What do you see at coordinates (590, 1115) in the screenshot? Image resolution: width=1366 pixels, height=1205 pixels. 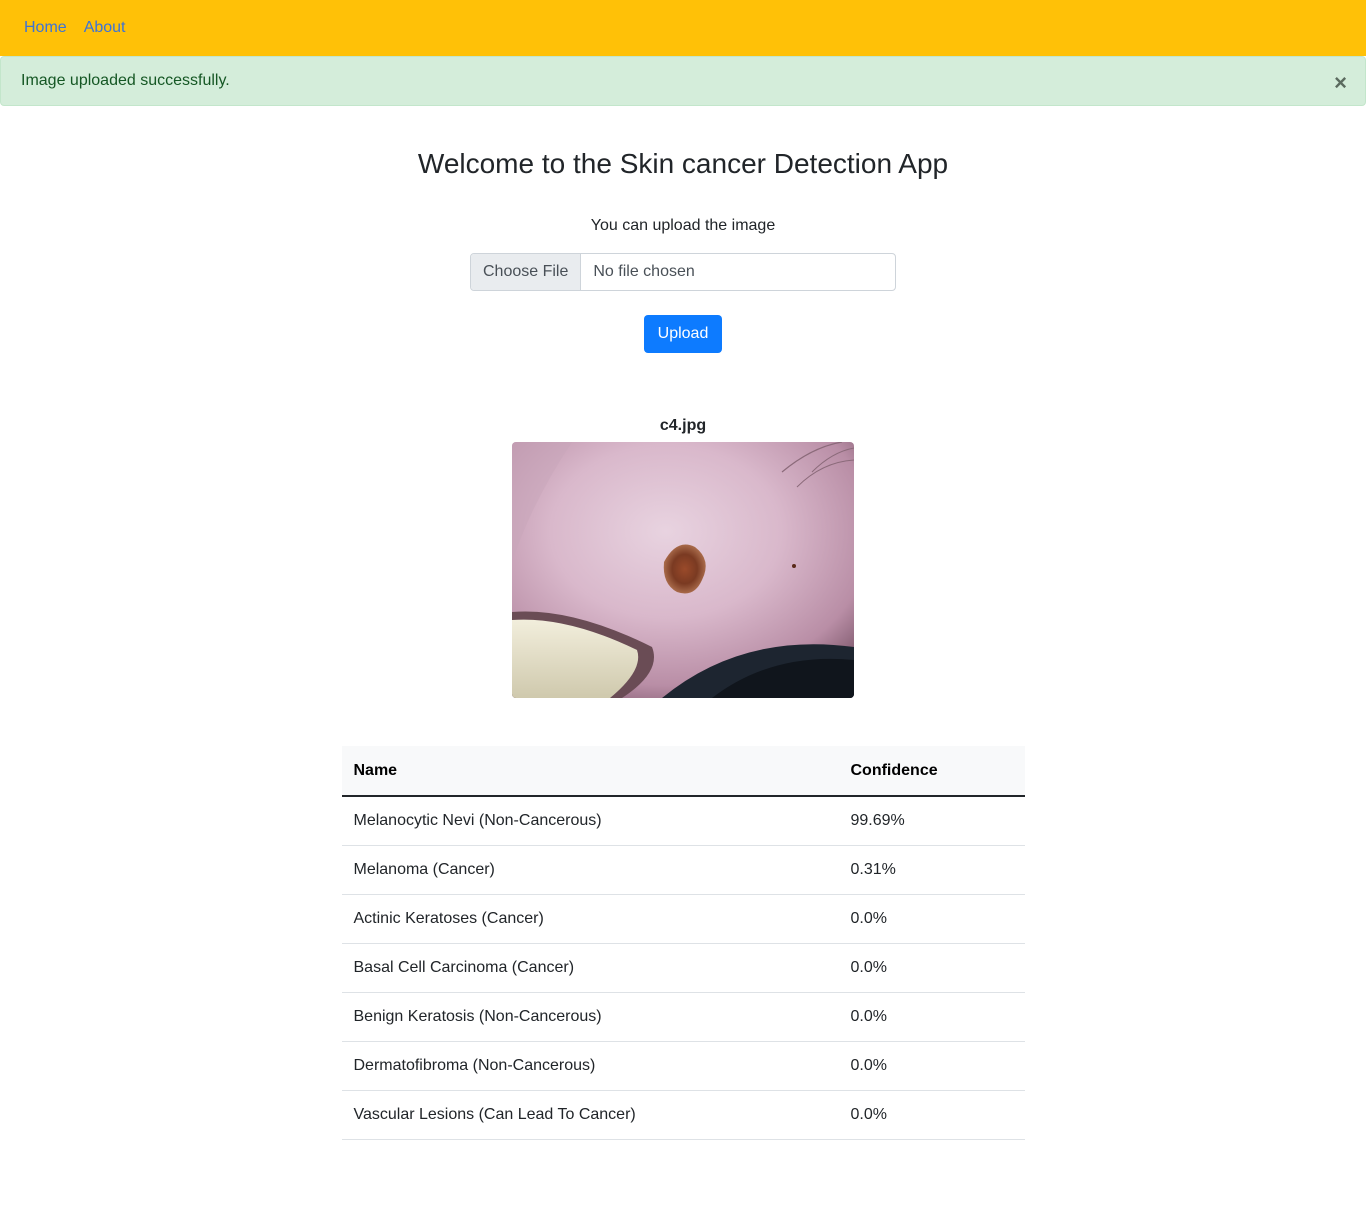 I see `cell-name: Vascular Lesions (Can Lead To Cancer)` at bounding box center [590, 1115].